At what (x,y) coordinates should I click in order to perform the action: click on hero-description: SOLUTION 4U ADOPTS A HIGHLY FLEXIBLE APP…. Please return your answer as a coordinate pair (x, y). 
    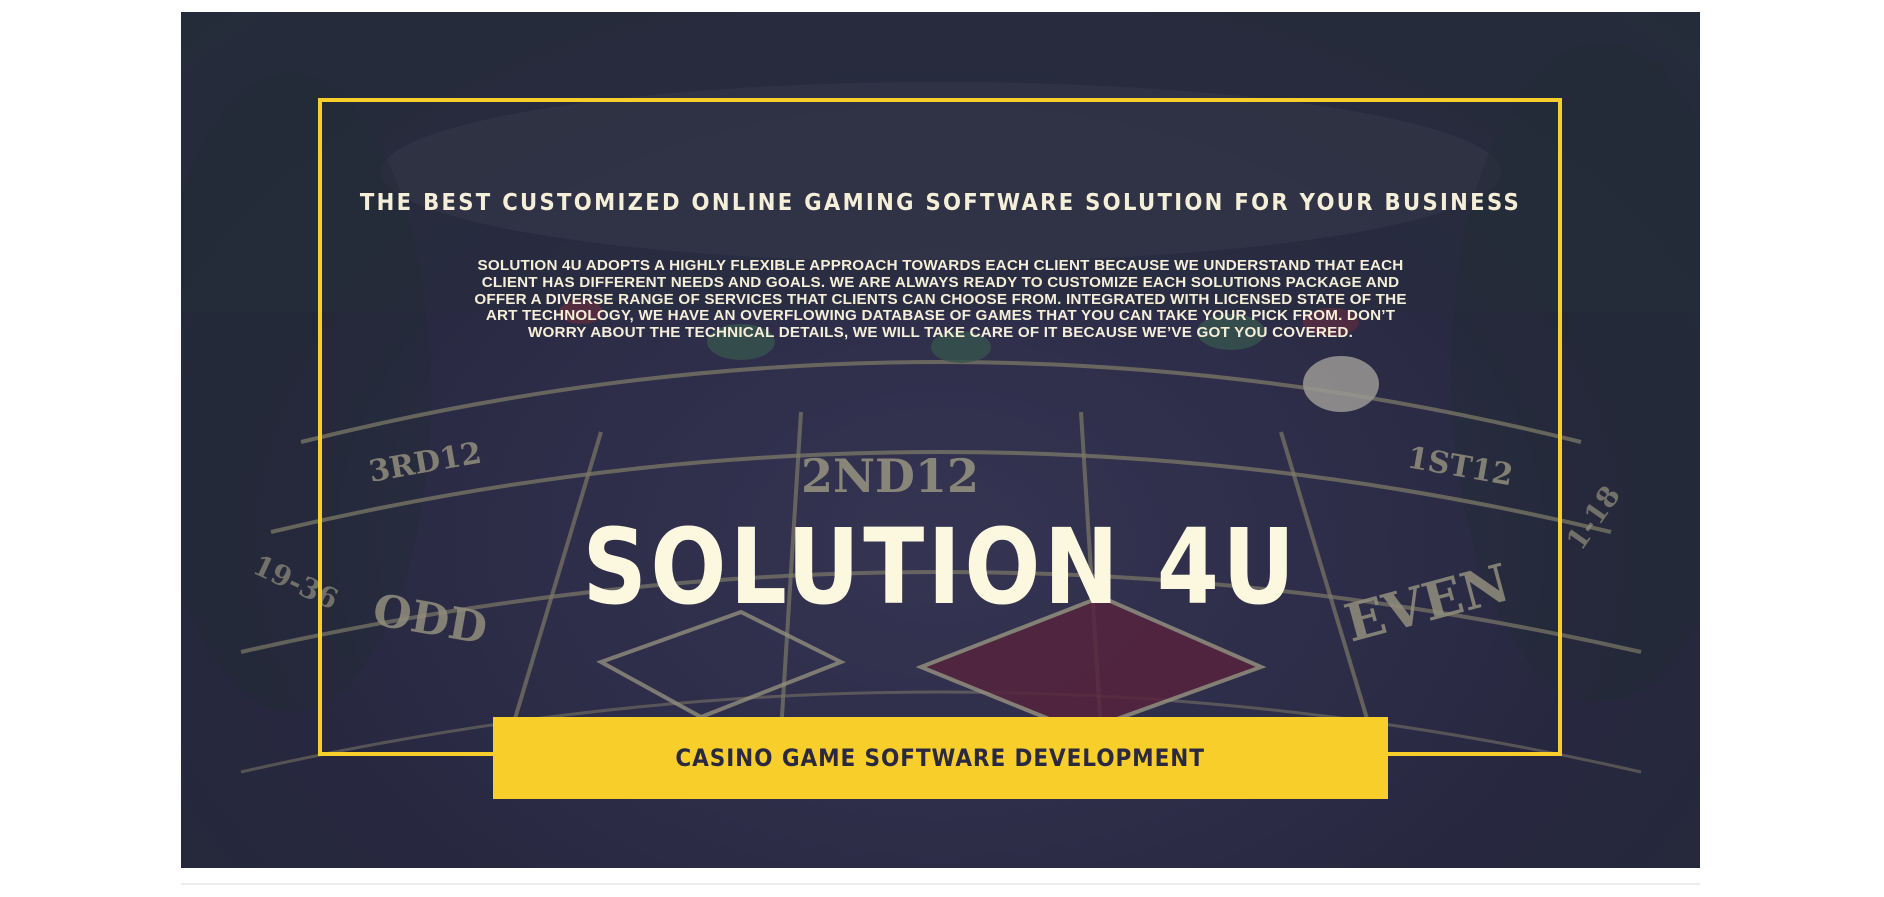
    Looking at the image, I should click on (940, 299).